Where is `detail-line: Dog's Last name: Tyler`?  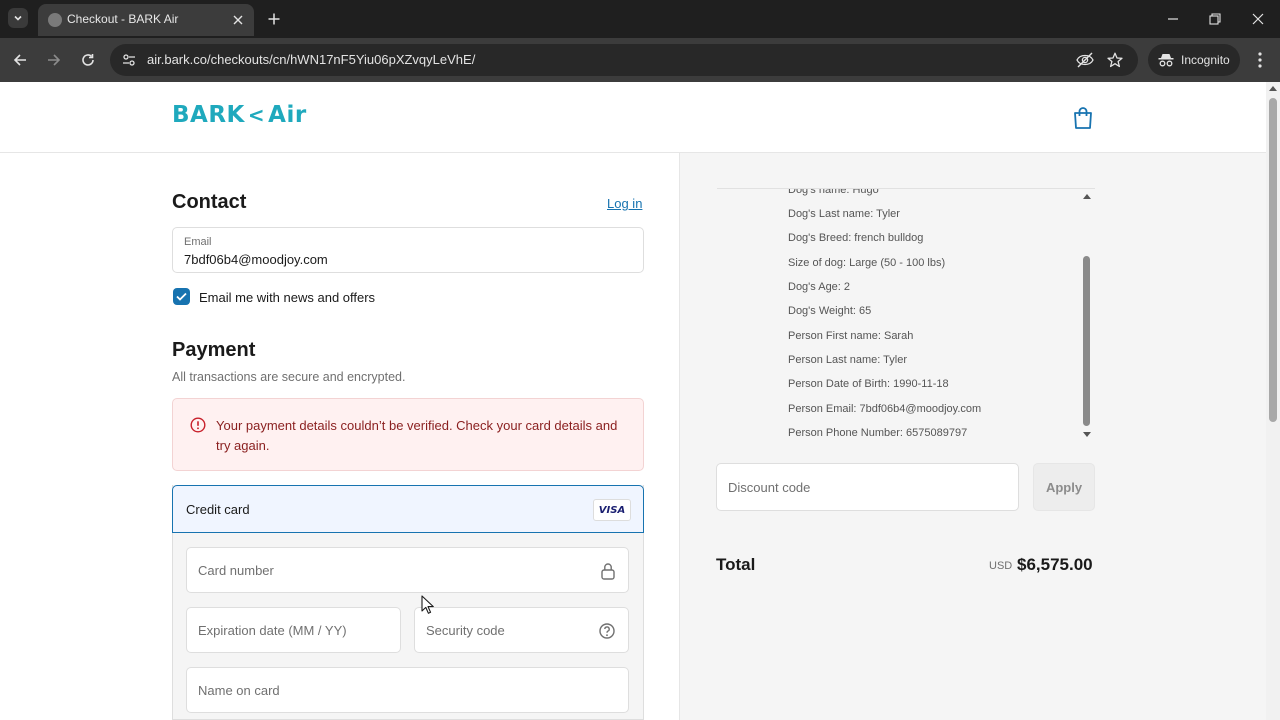
detail-line: Dog's Last name: Tyler is located at coordinates (844, 214).